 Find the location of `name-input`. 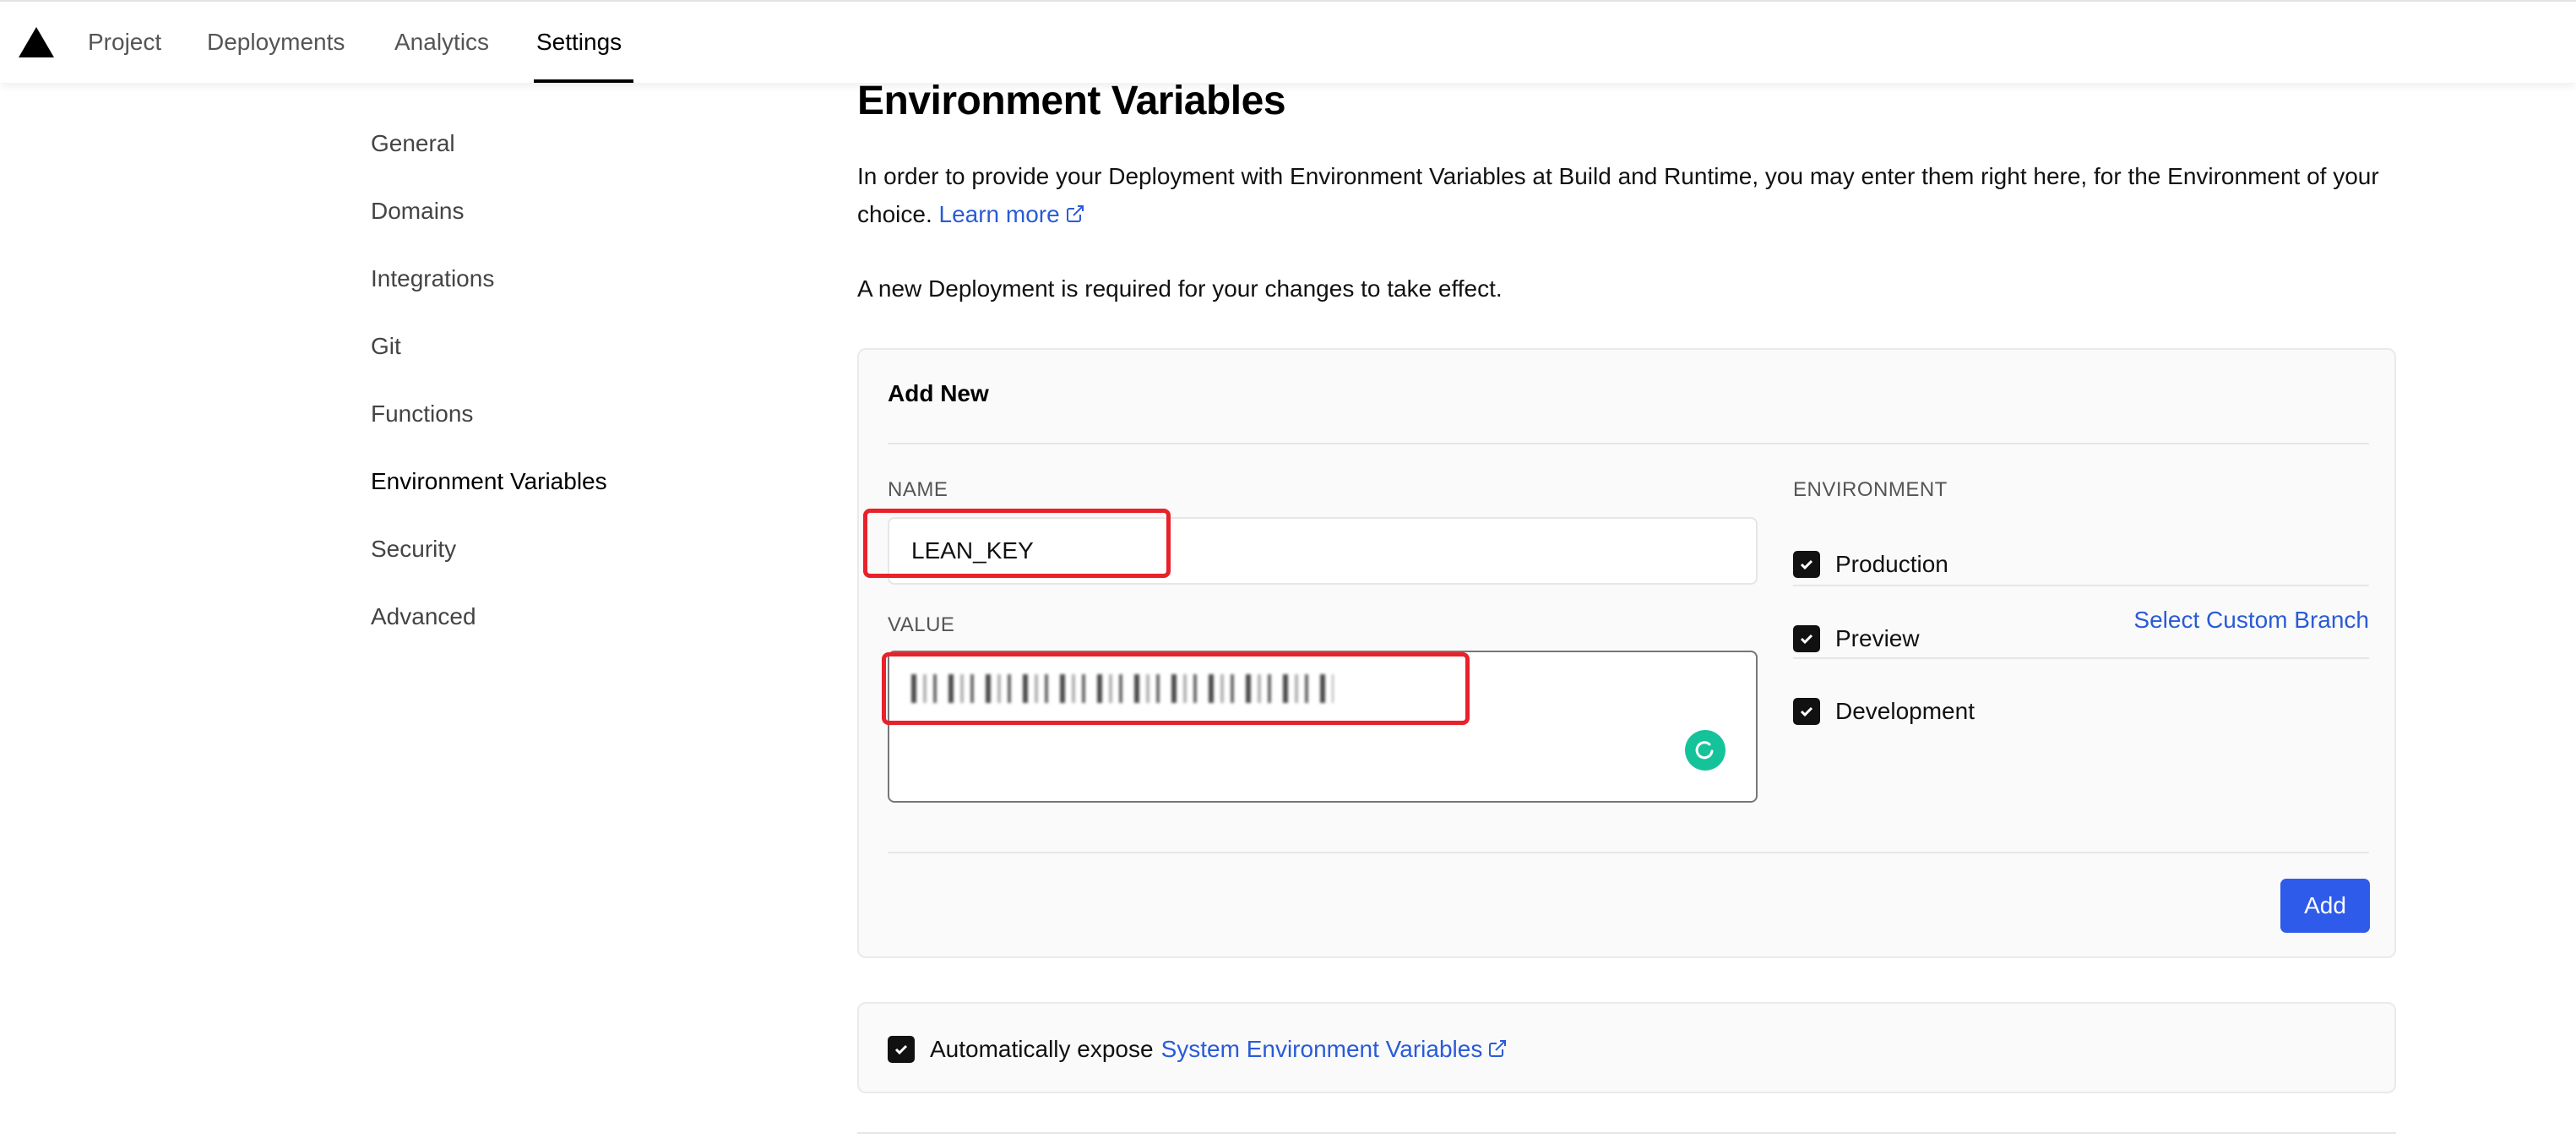

name-input is located at coordinates (1323, 551).